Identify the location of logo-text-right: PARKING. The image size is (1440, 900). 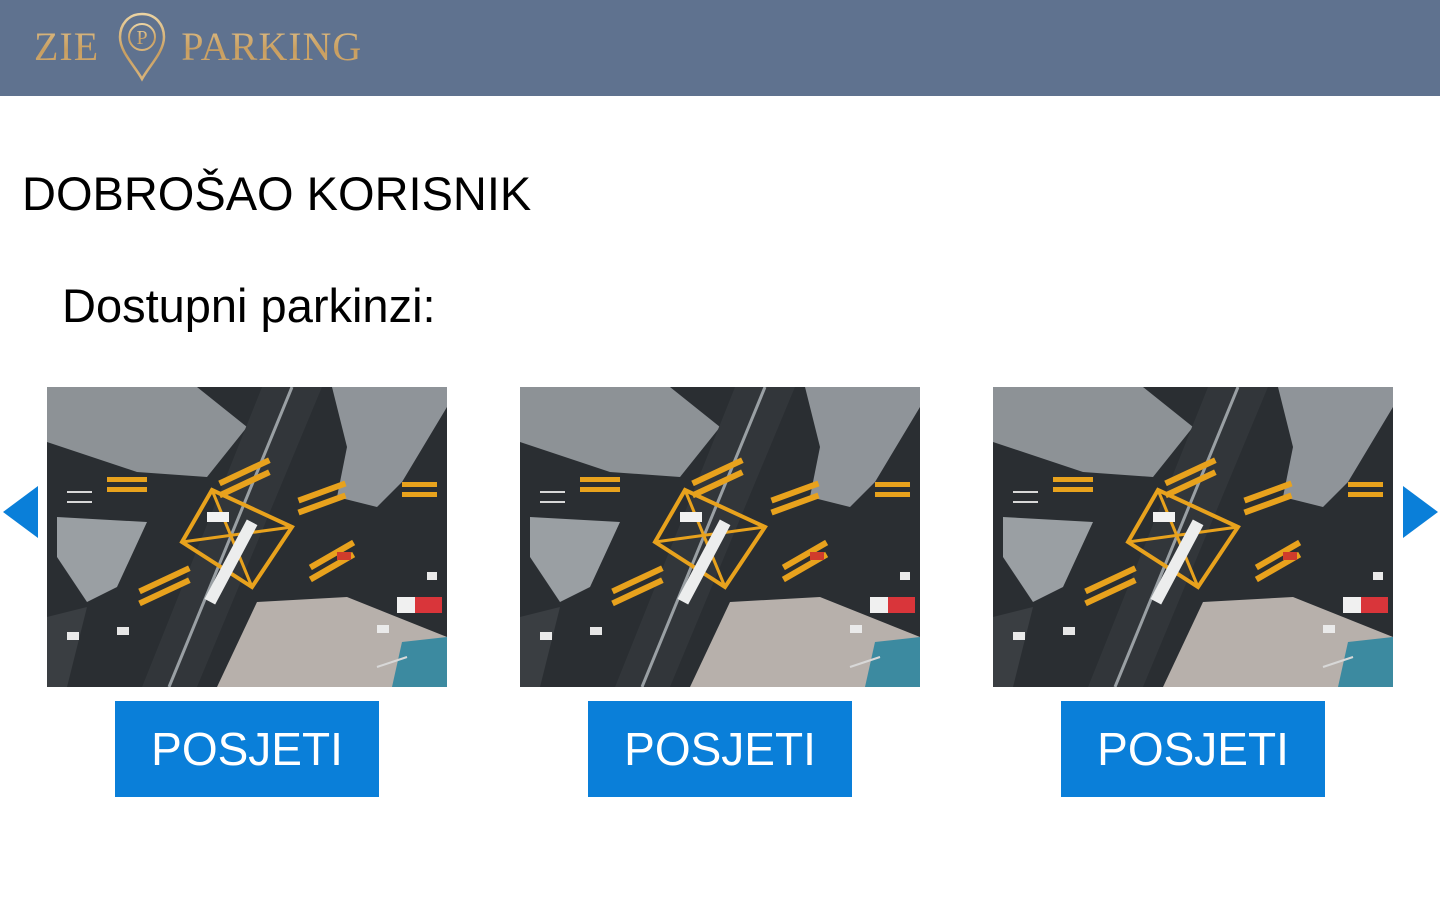
(271, 47).